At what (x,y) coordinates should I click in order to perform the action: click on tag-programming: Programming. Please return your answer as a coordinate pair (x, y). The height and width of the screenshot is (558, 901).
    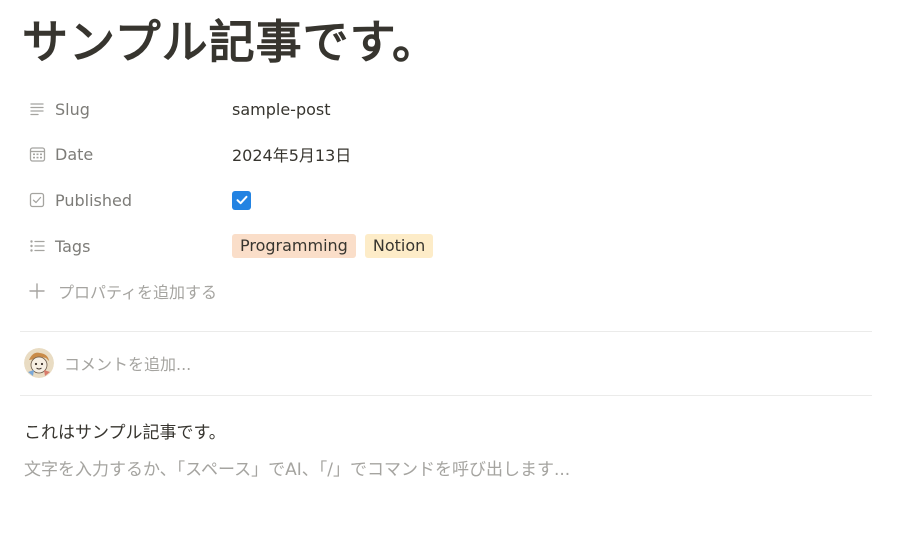
    Looking at the image, I should click on (294, 246).